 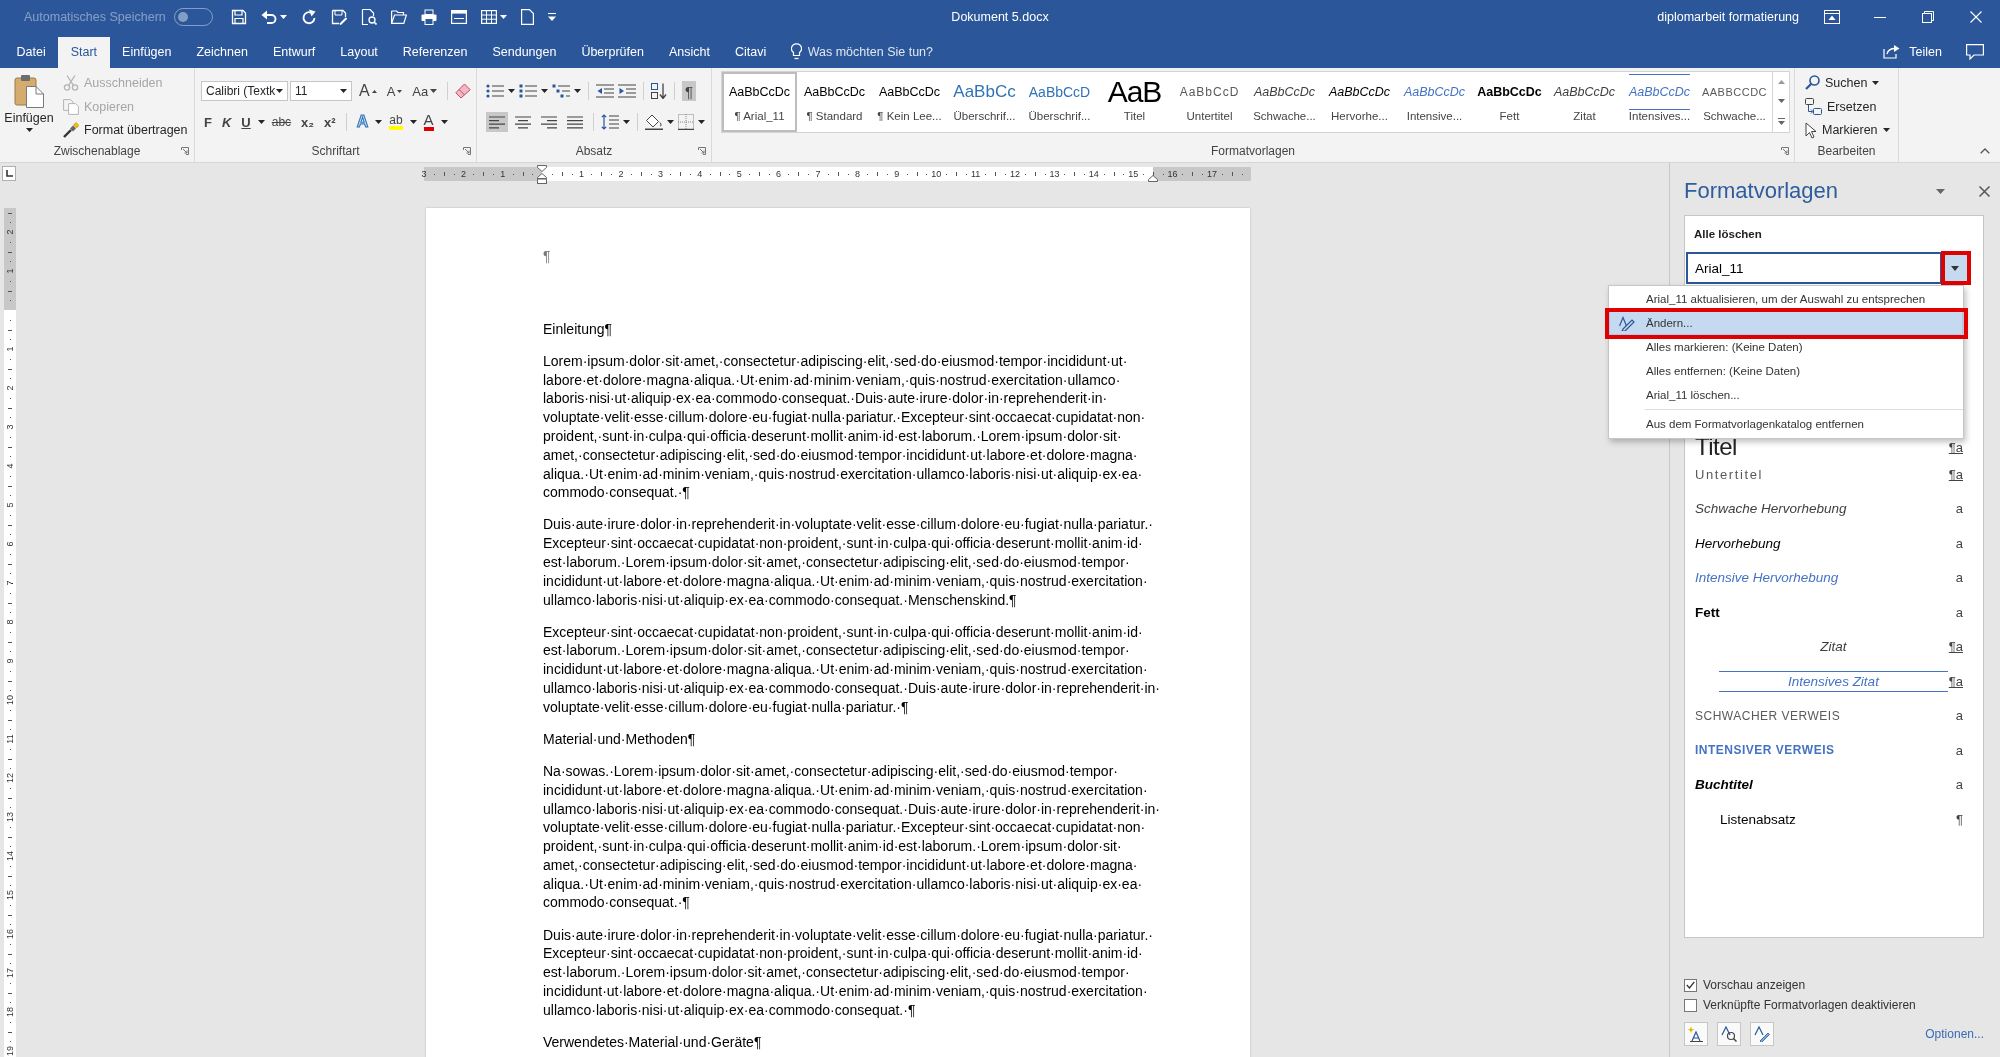 I want to click on paint-bucket-icon, so click(x=654, y=122).